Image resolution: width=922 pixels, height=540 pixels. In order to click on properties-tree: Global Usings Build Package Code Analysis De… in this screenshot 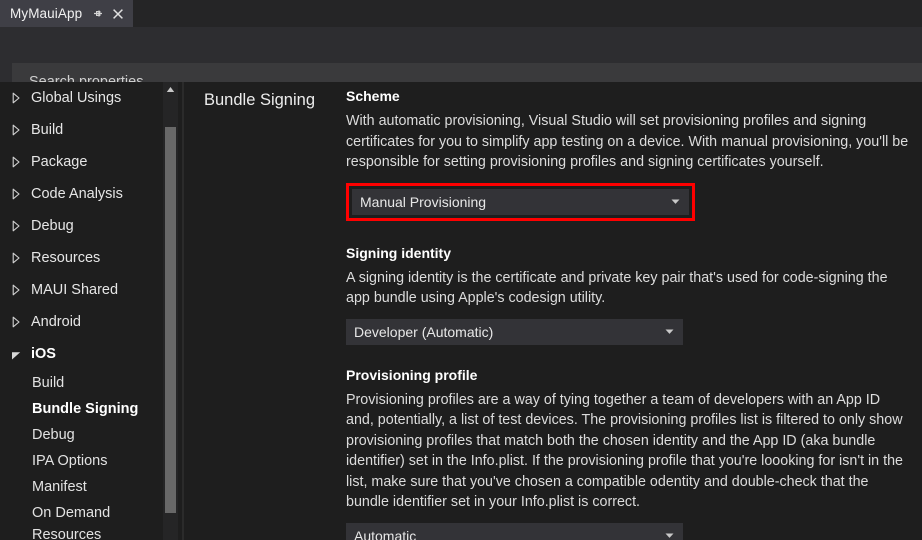, I will do `click(81, 311)`.